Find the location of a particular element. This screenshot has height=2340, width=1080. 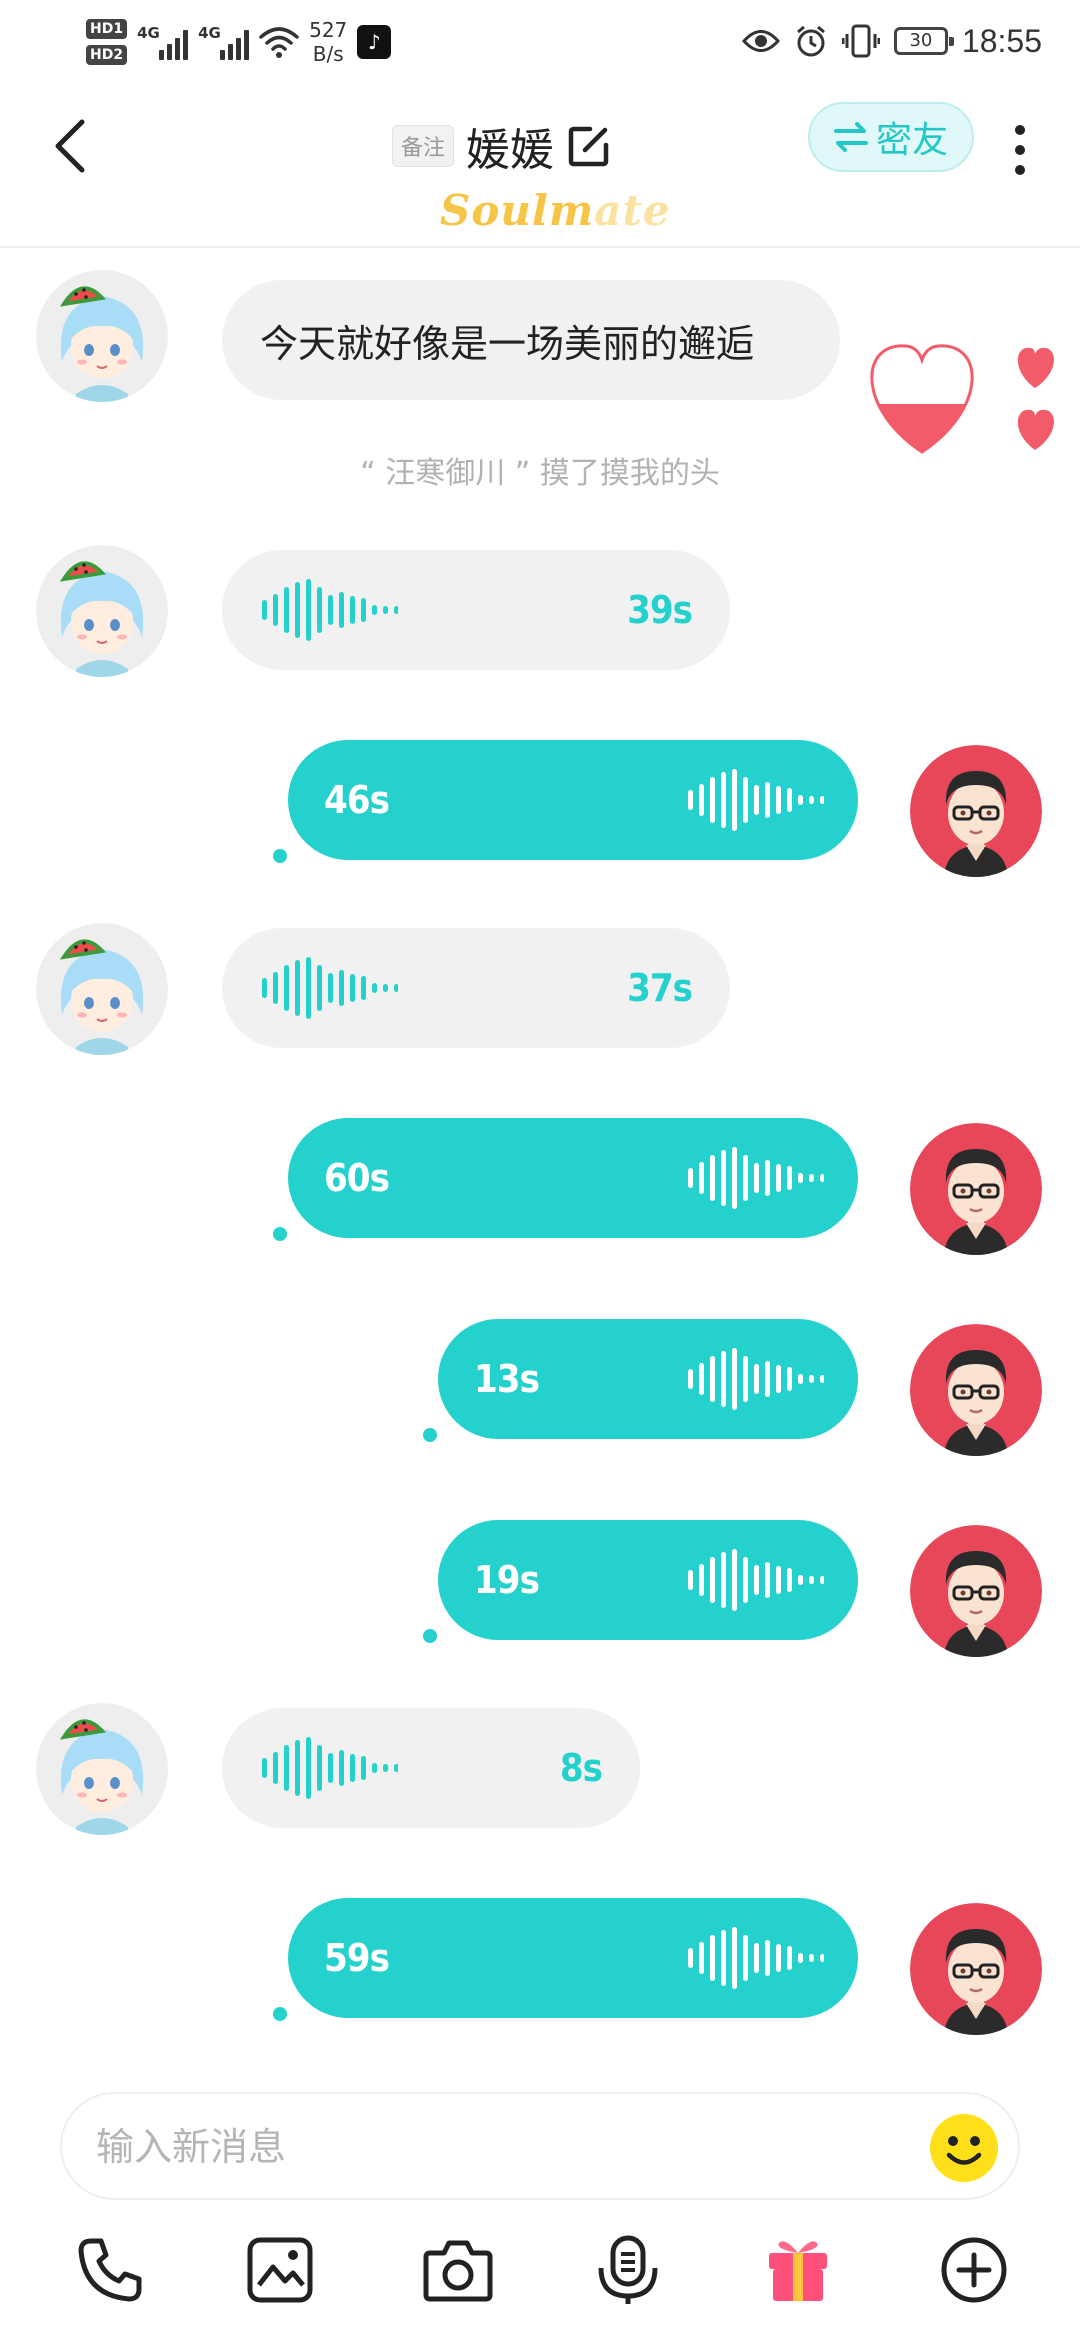

image-icon is located at coordinates (280, 2270).